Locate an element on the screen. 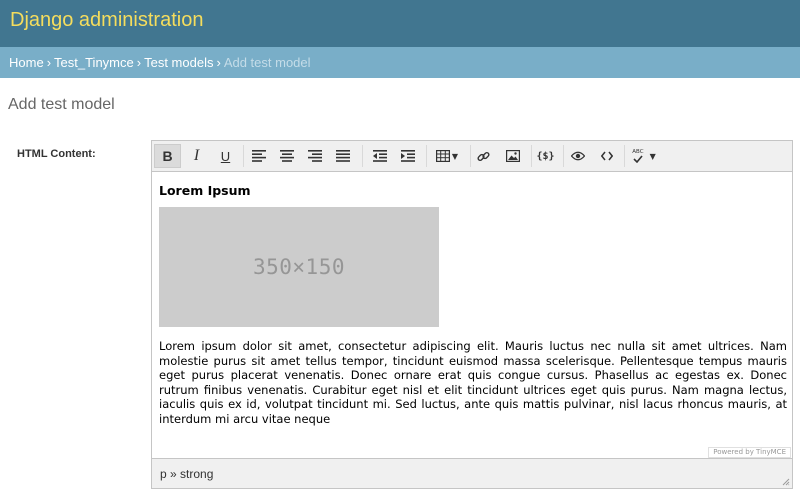 This screenshot has height=497, width=800. breadcrumb-app-link: Test_Tinymce is located at coordinates (94, 62).